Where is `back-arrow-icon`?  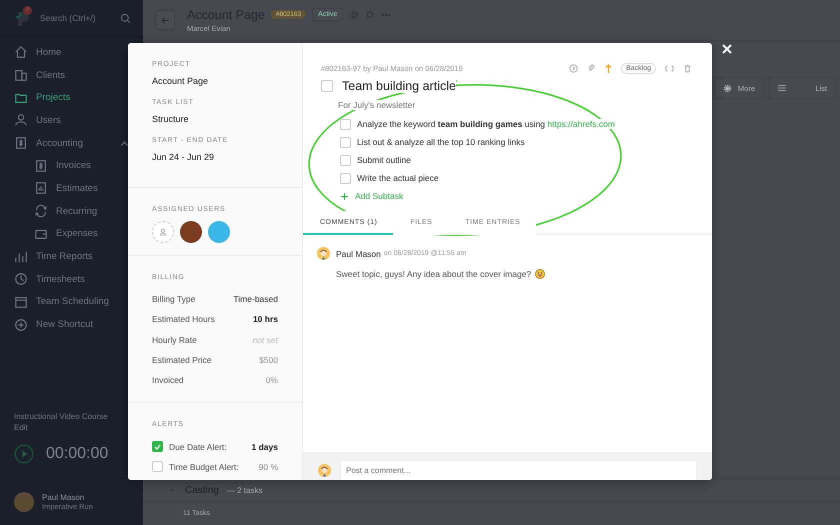 back-arrow-icon is located at coordinates (165, 20).